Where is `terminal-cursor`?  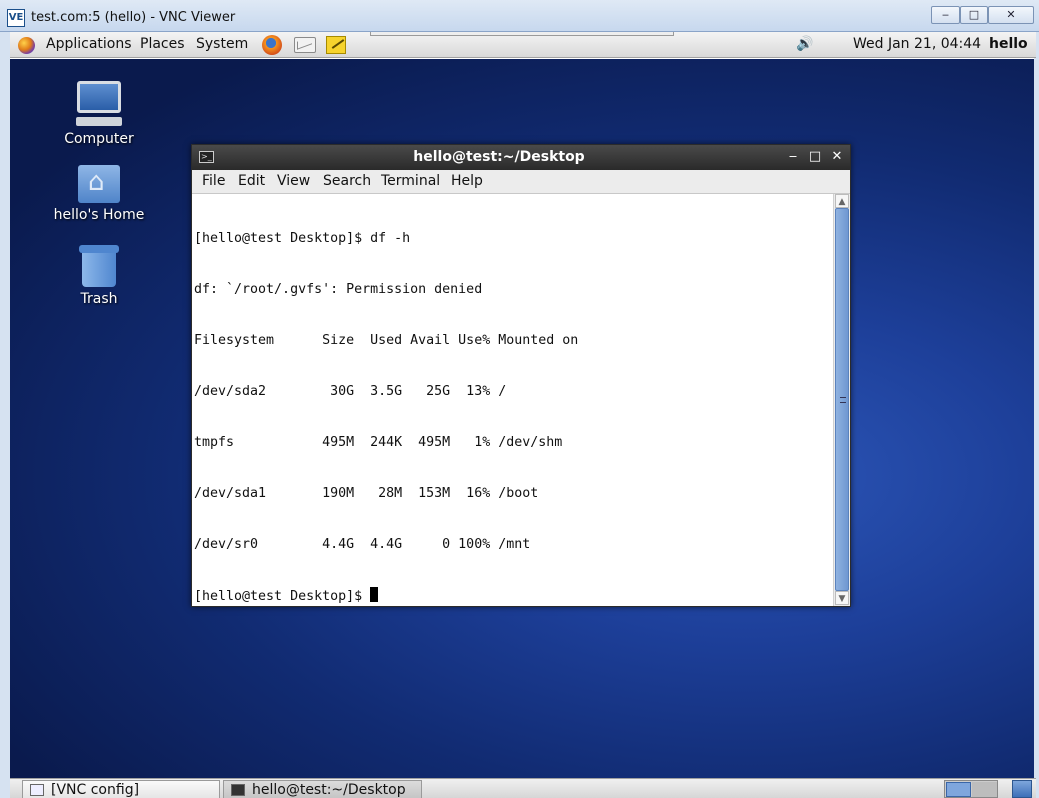
terminal-cursor is located at coordinates (374, 594).